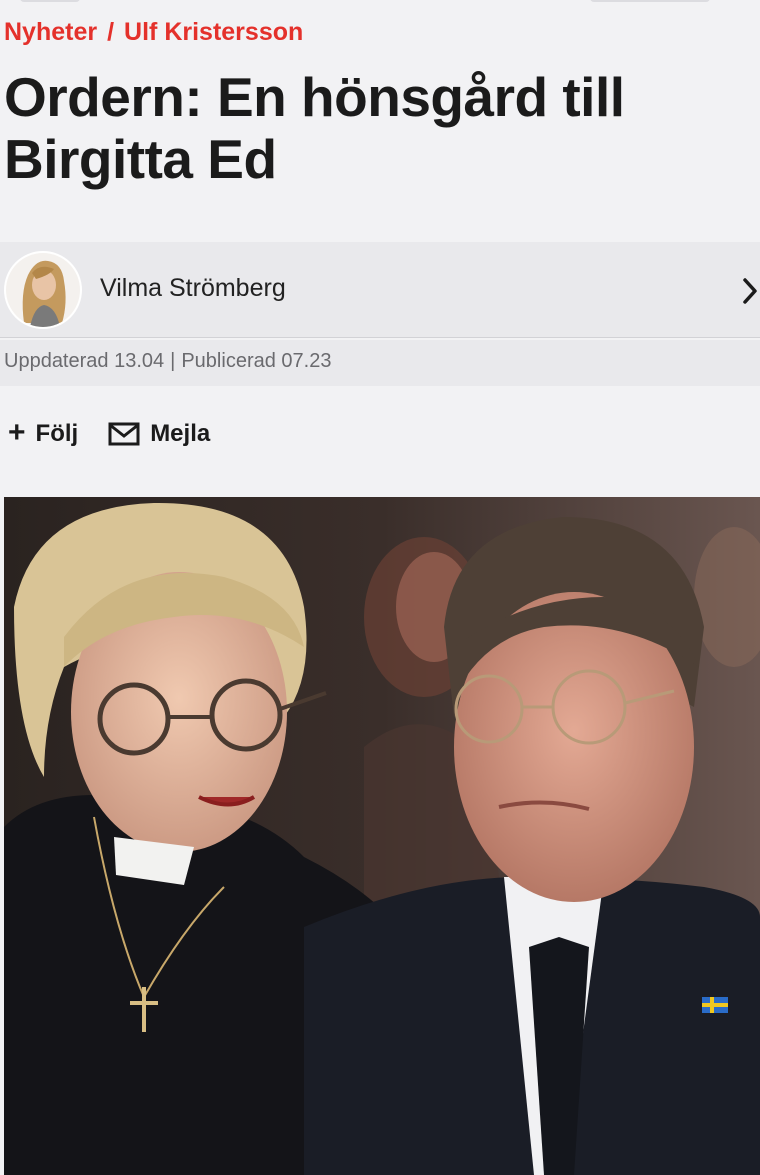 This screenshot has height=1175, width=760. Describe the element at coordinates (380, 290) in the screenshot. I see `author-box: Vilma Strömberg` at that location.